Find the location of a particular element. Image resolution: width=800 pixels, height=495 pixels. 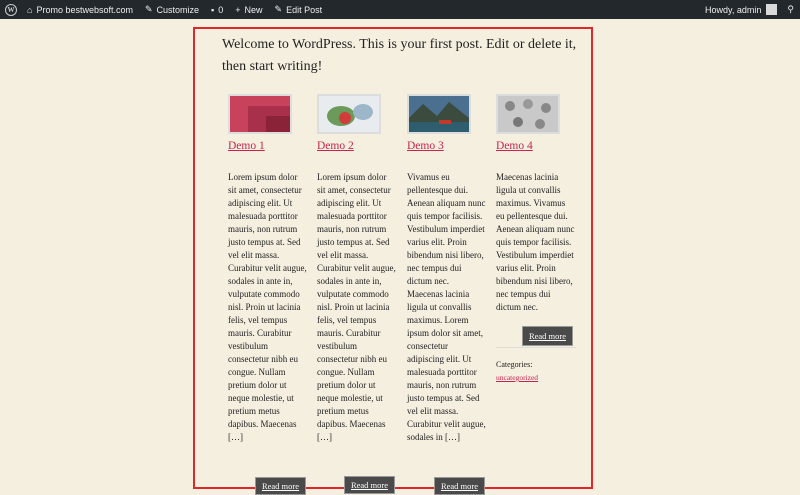

customize-link: ✎ Customize is located at coordinates (172, 9).